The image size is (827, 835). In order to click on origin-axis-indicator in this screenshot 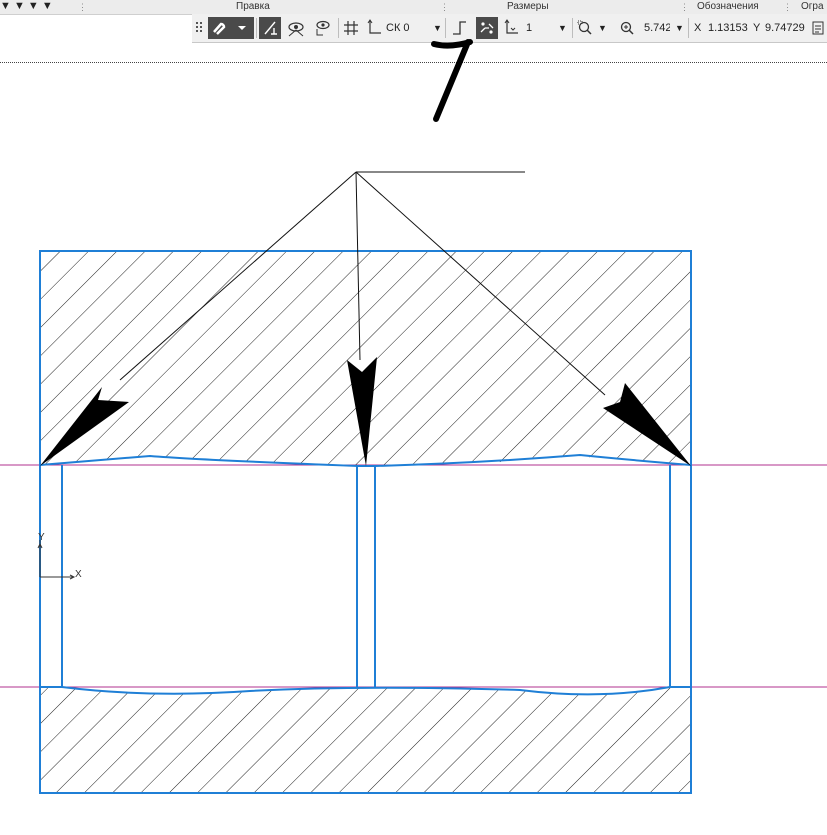, I will do `click(56, 560)`.